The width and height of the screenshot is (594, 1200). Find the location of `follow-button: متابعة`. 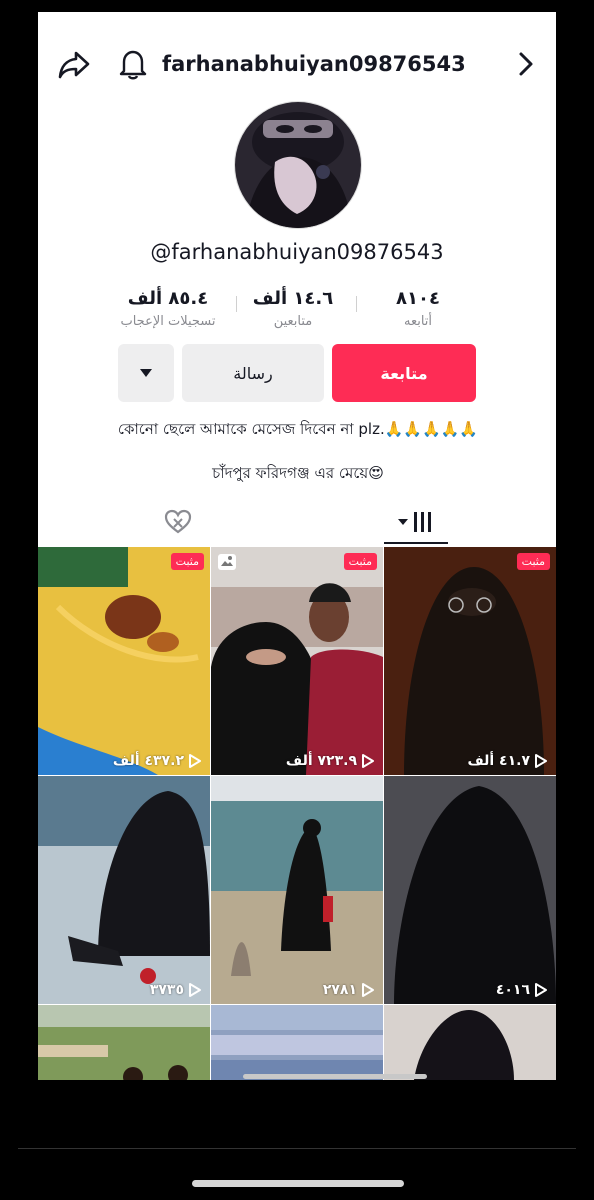

follow-button: متابعة is located at coordinates (404, 373).